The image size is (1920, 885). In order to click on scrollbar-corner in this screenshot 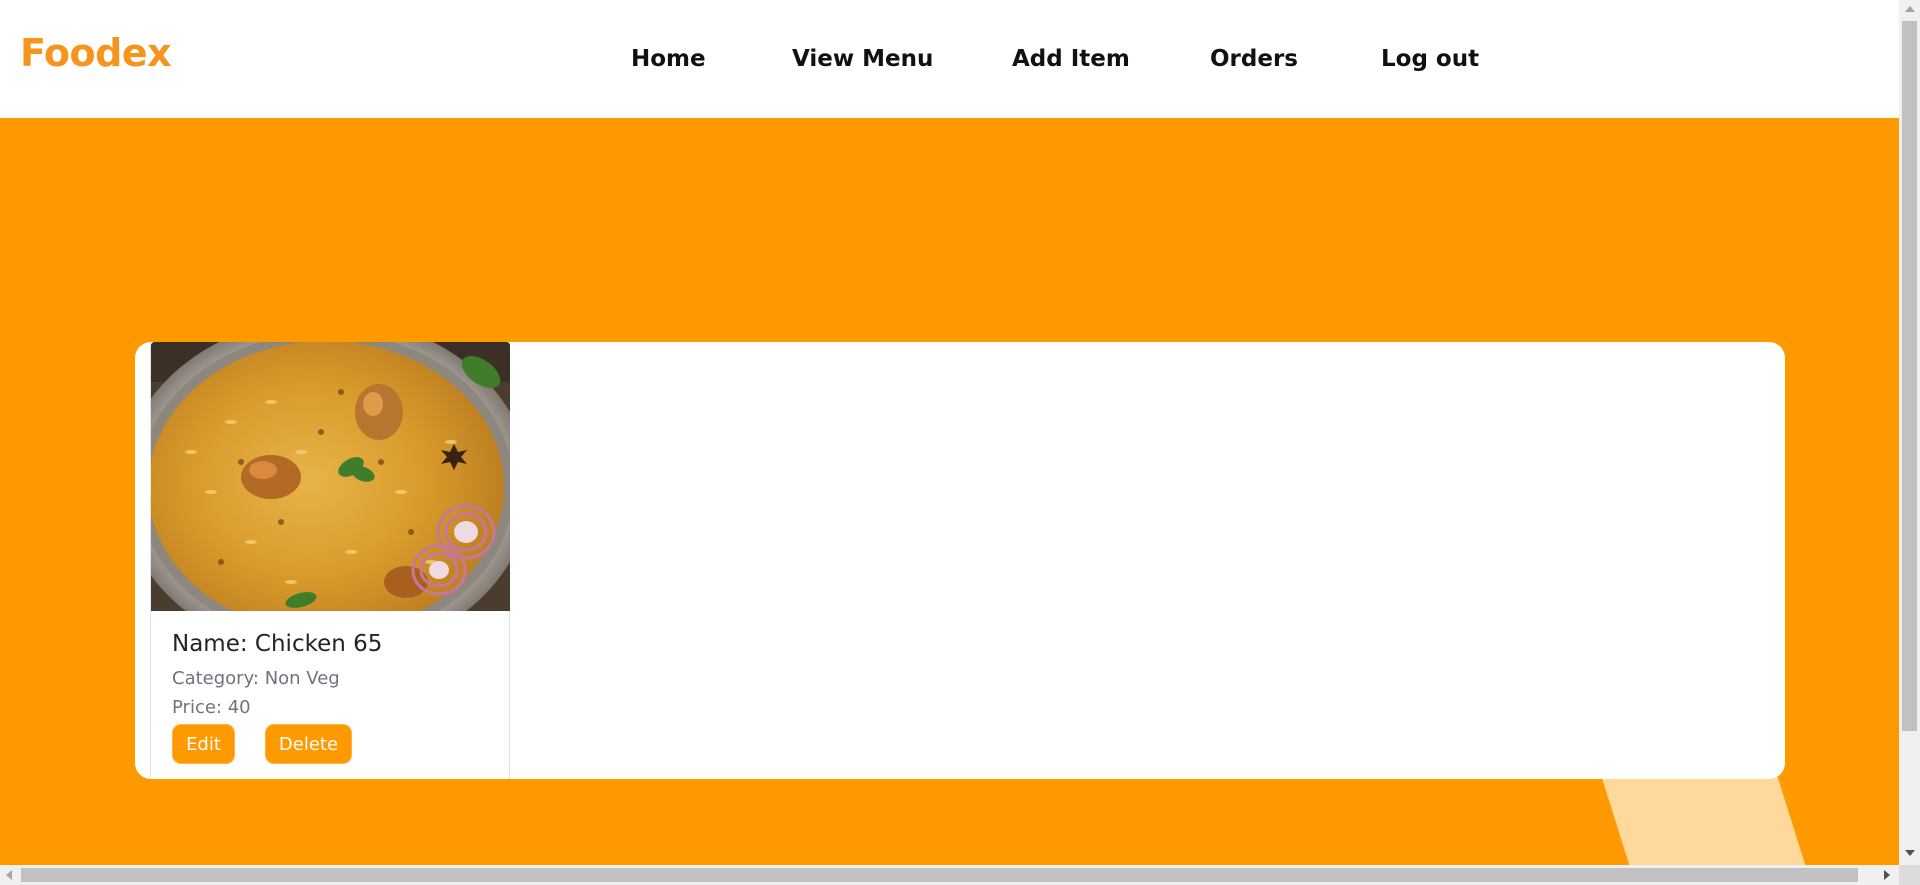, I will do `click(1909, 875)`.